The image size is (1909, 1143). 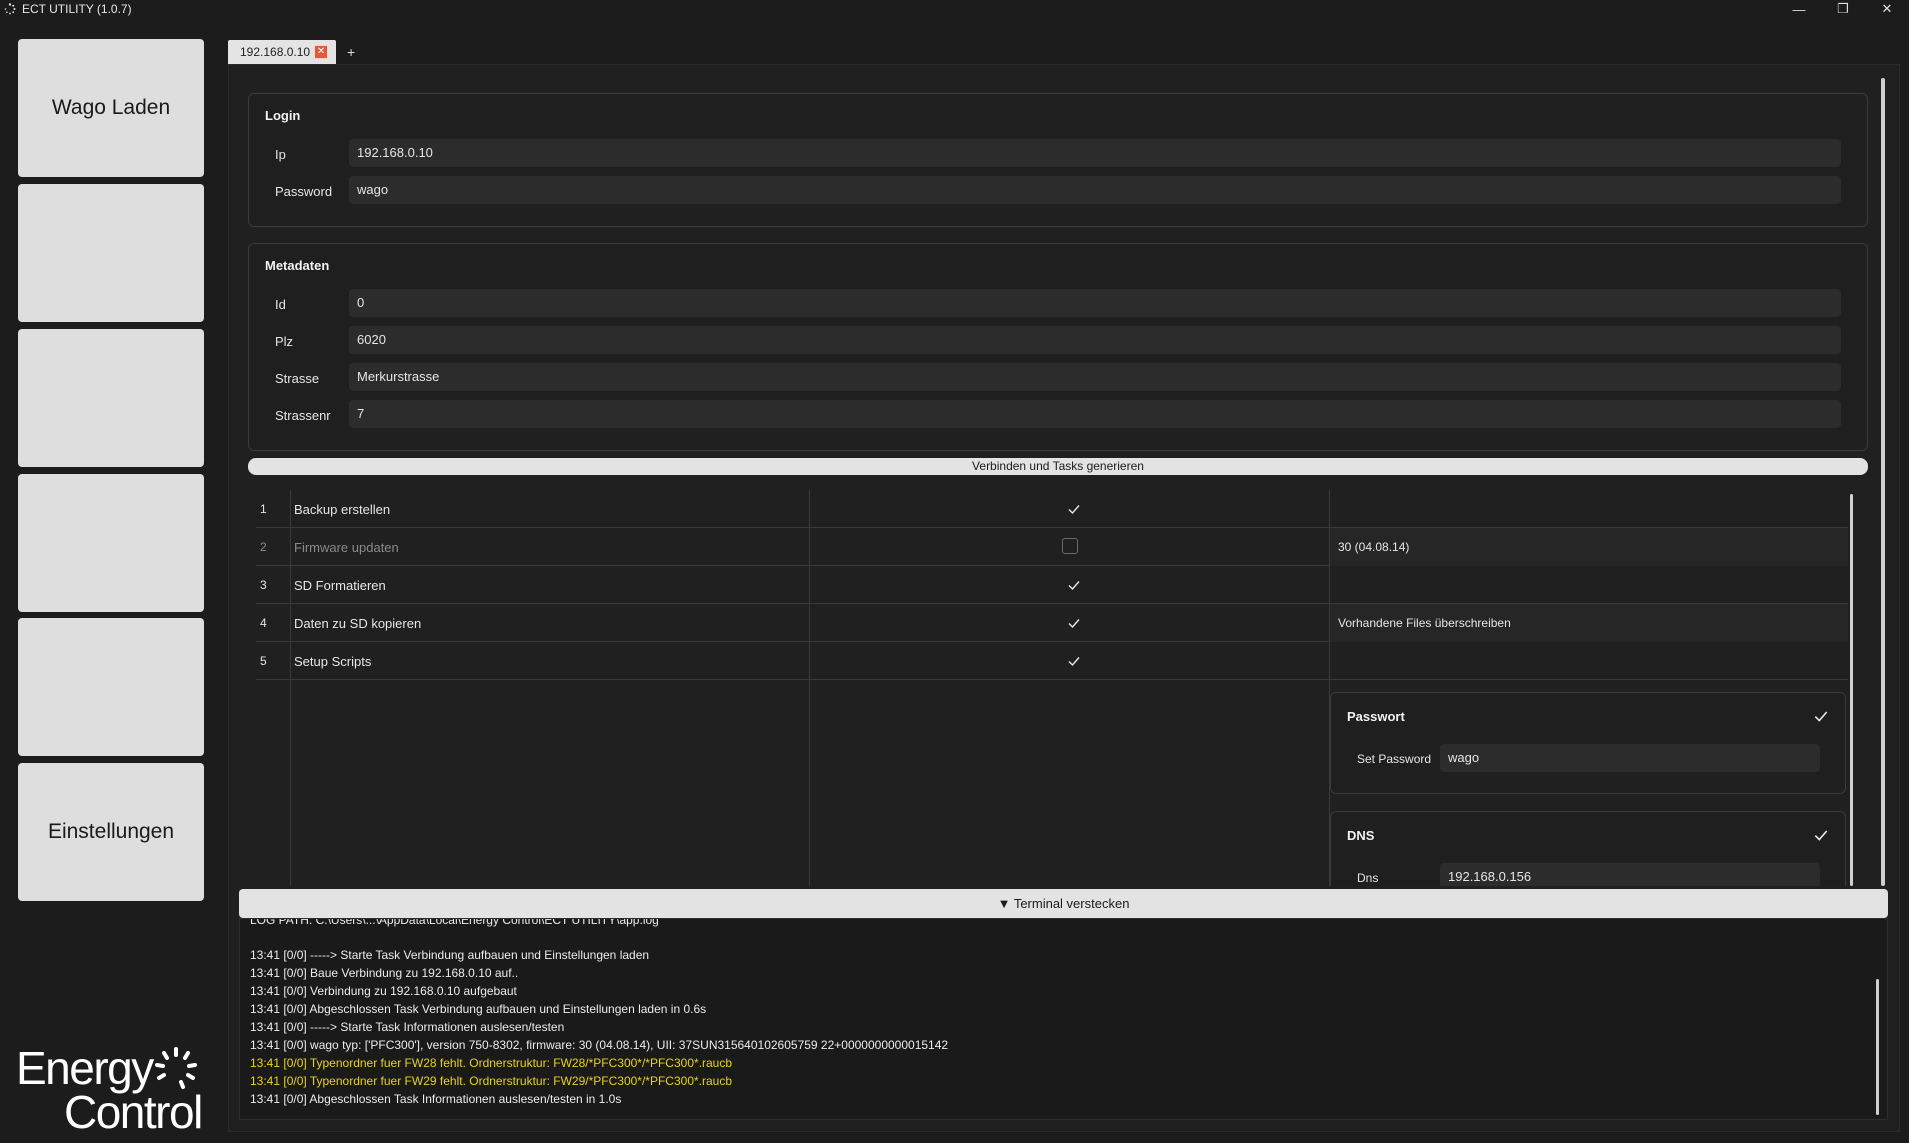 I want to click on plz-input: 6020, so click(x=1095, y=340).